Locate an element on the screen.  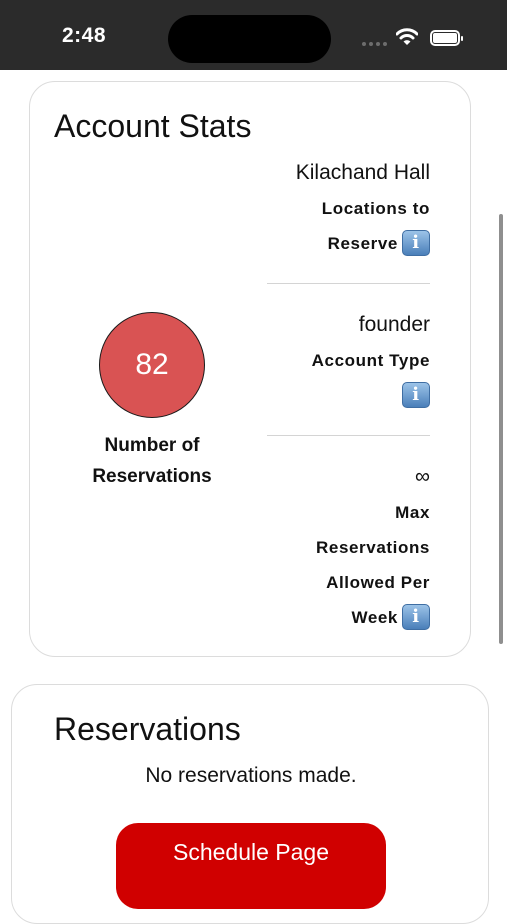
reservations-count-badge: 82 is located at coordinates (152, 365).